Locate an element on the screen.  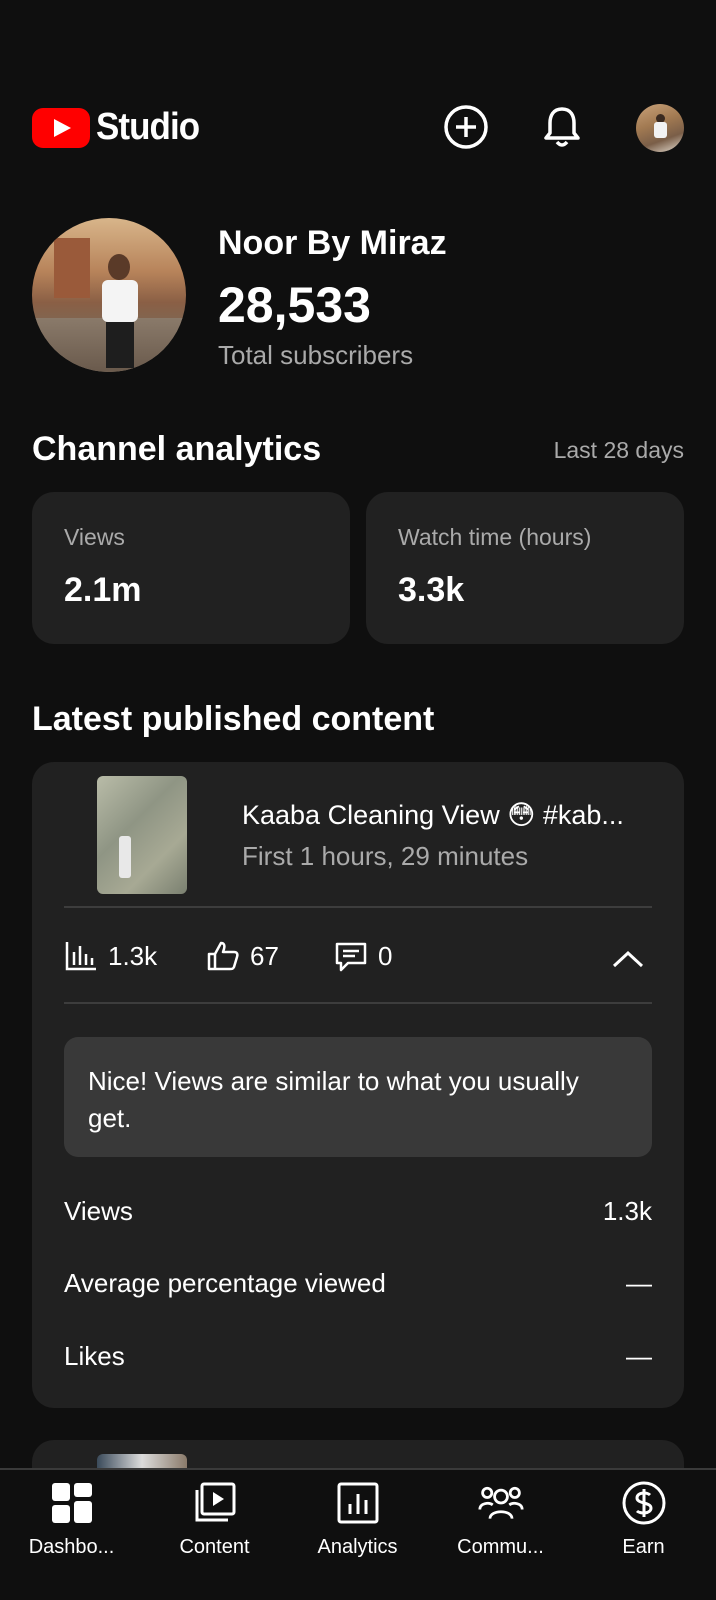
channel-analytics-title: Channel analytics is located at coordinates (177, 449).